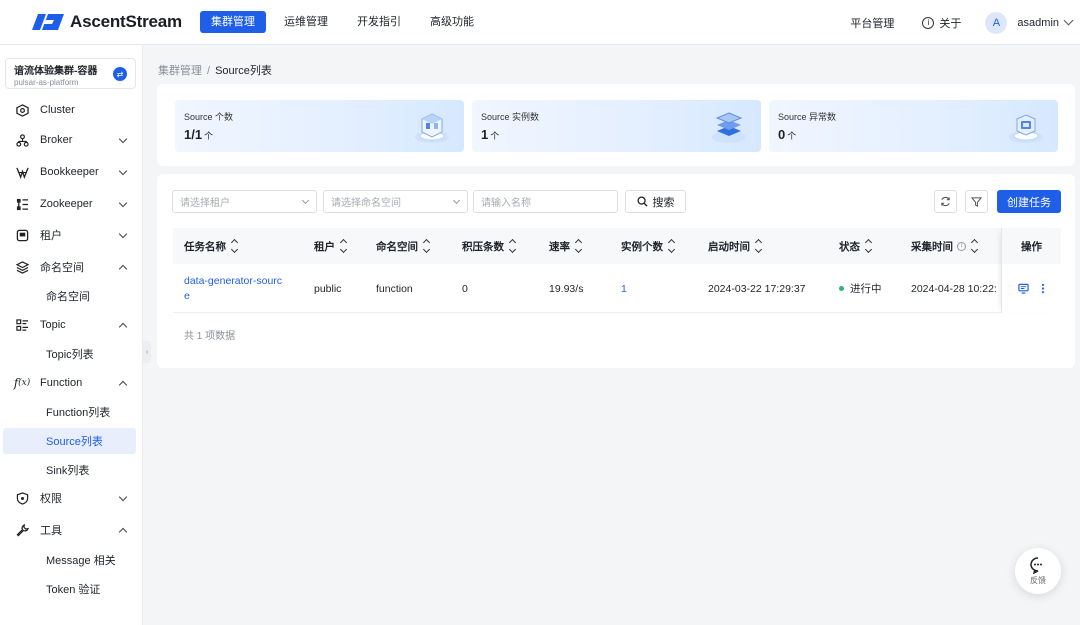 The height and width of the screenshot is (625, 1080). What do you see at coordinates (1029, 201) in the screenshot?
I see `create-task-button: 创建任务` at bounding box center [1029, 201].